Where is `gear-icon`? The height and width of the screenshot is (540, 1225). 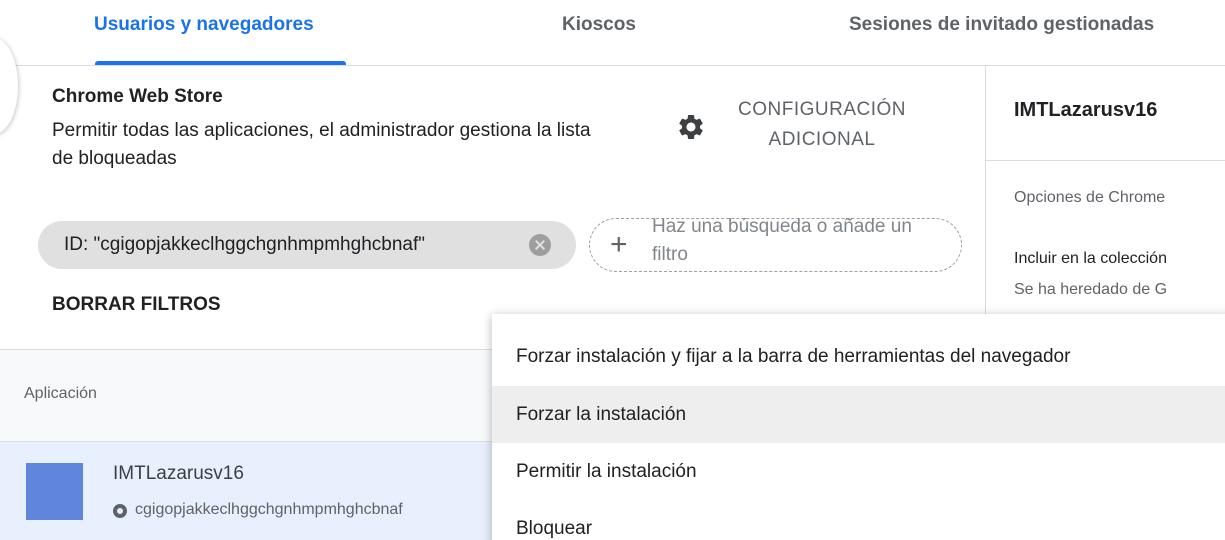
gear-icon is located at coordinates (691, 127).